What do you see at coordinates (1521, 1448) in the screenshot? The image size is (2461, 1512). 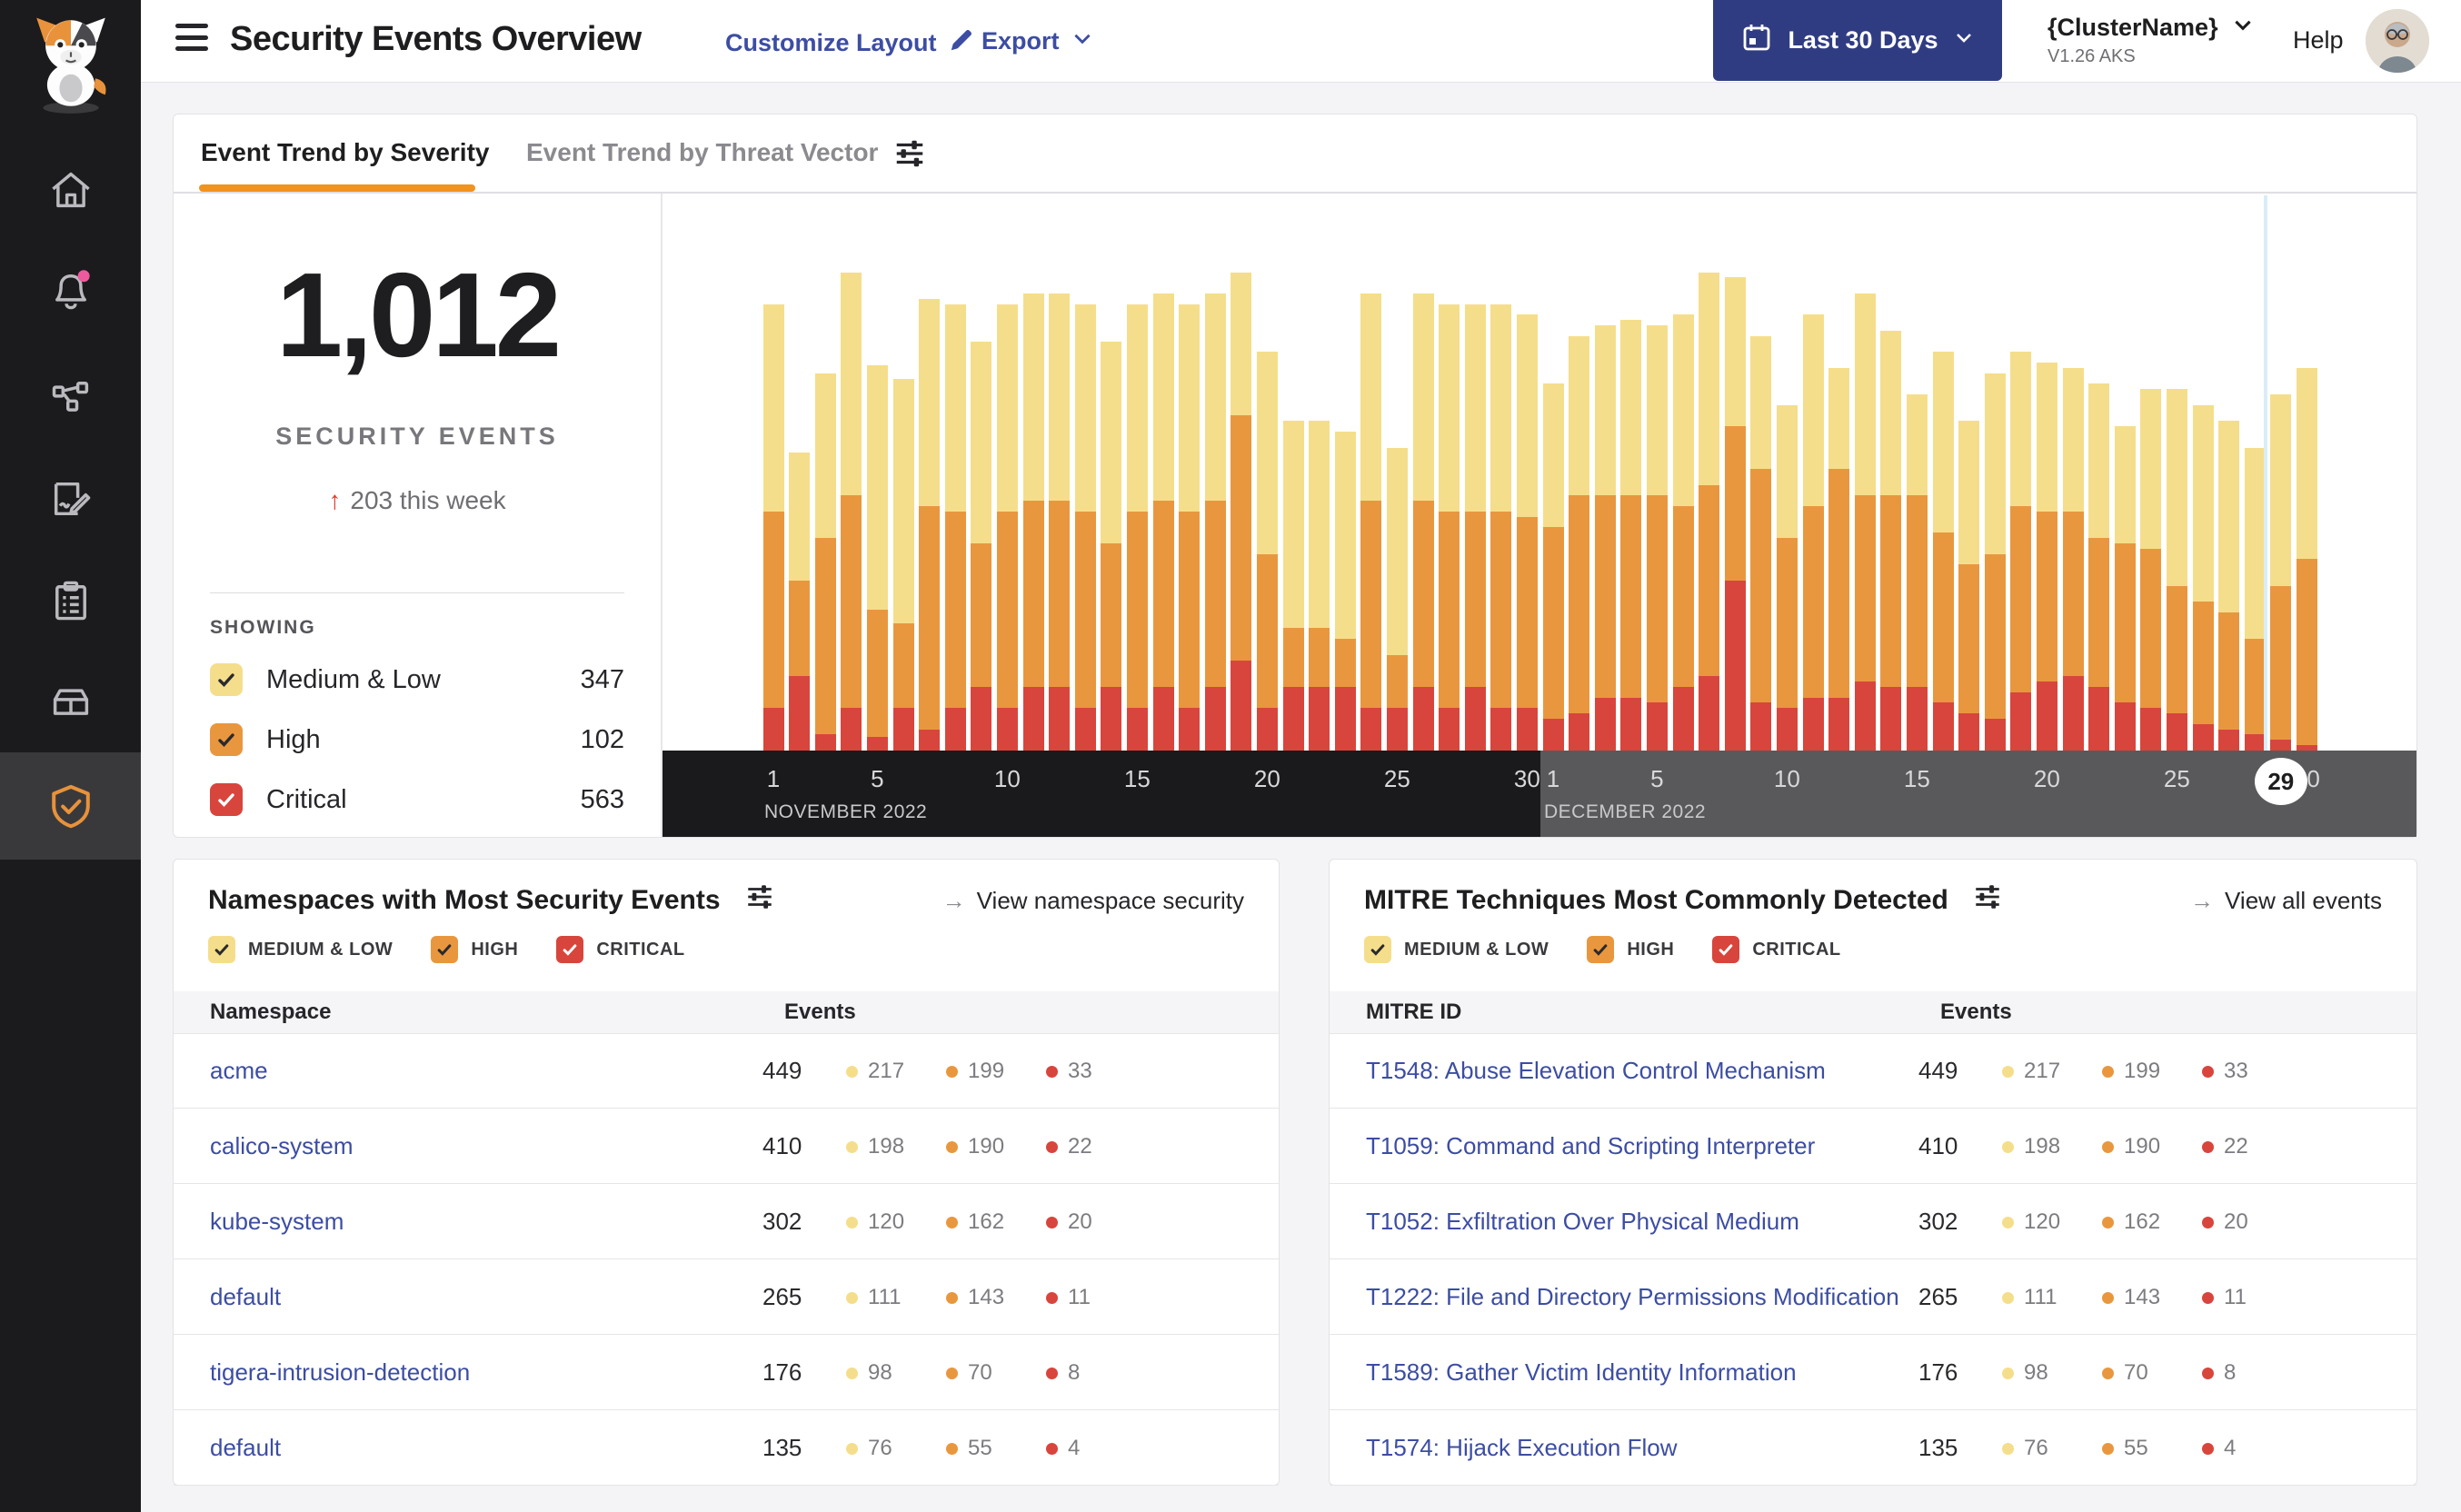 I see `row-link: T1574: Hijack Execution Flow` at bounding box center [1521, 1448].